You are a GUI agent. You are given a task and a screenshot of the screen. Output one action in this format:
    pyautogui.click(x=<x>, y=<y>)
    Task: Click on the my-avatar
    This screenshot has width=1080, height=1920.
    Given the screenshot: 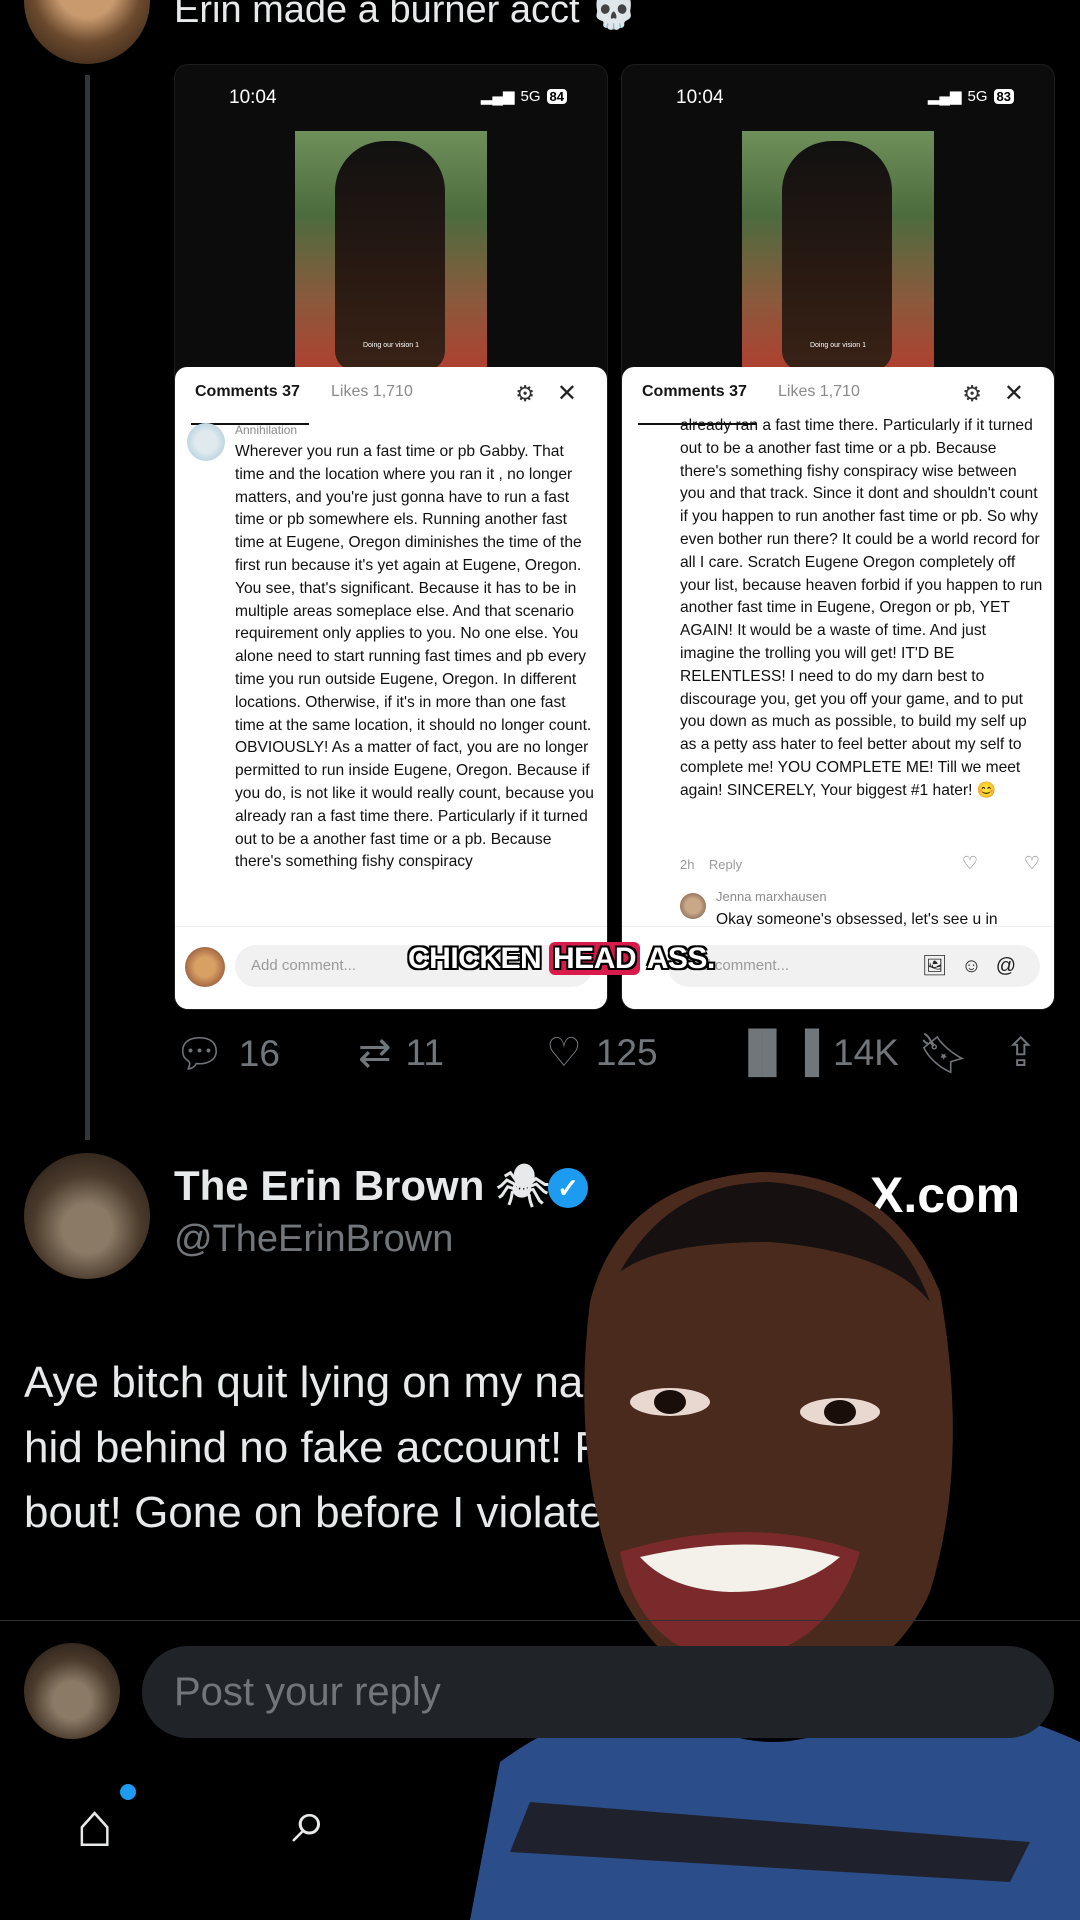 What is the action you would take?
    pyautogui.click(x=72, y=1691)
    